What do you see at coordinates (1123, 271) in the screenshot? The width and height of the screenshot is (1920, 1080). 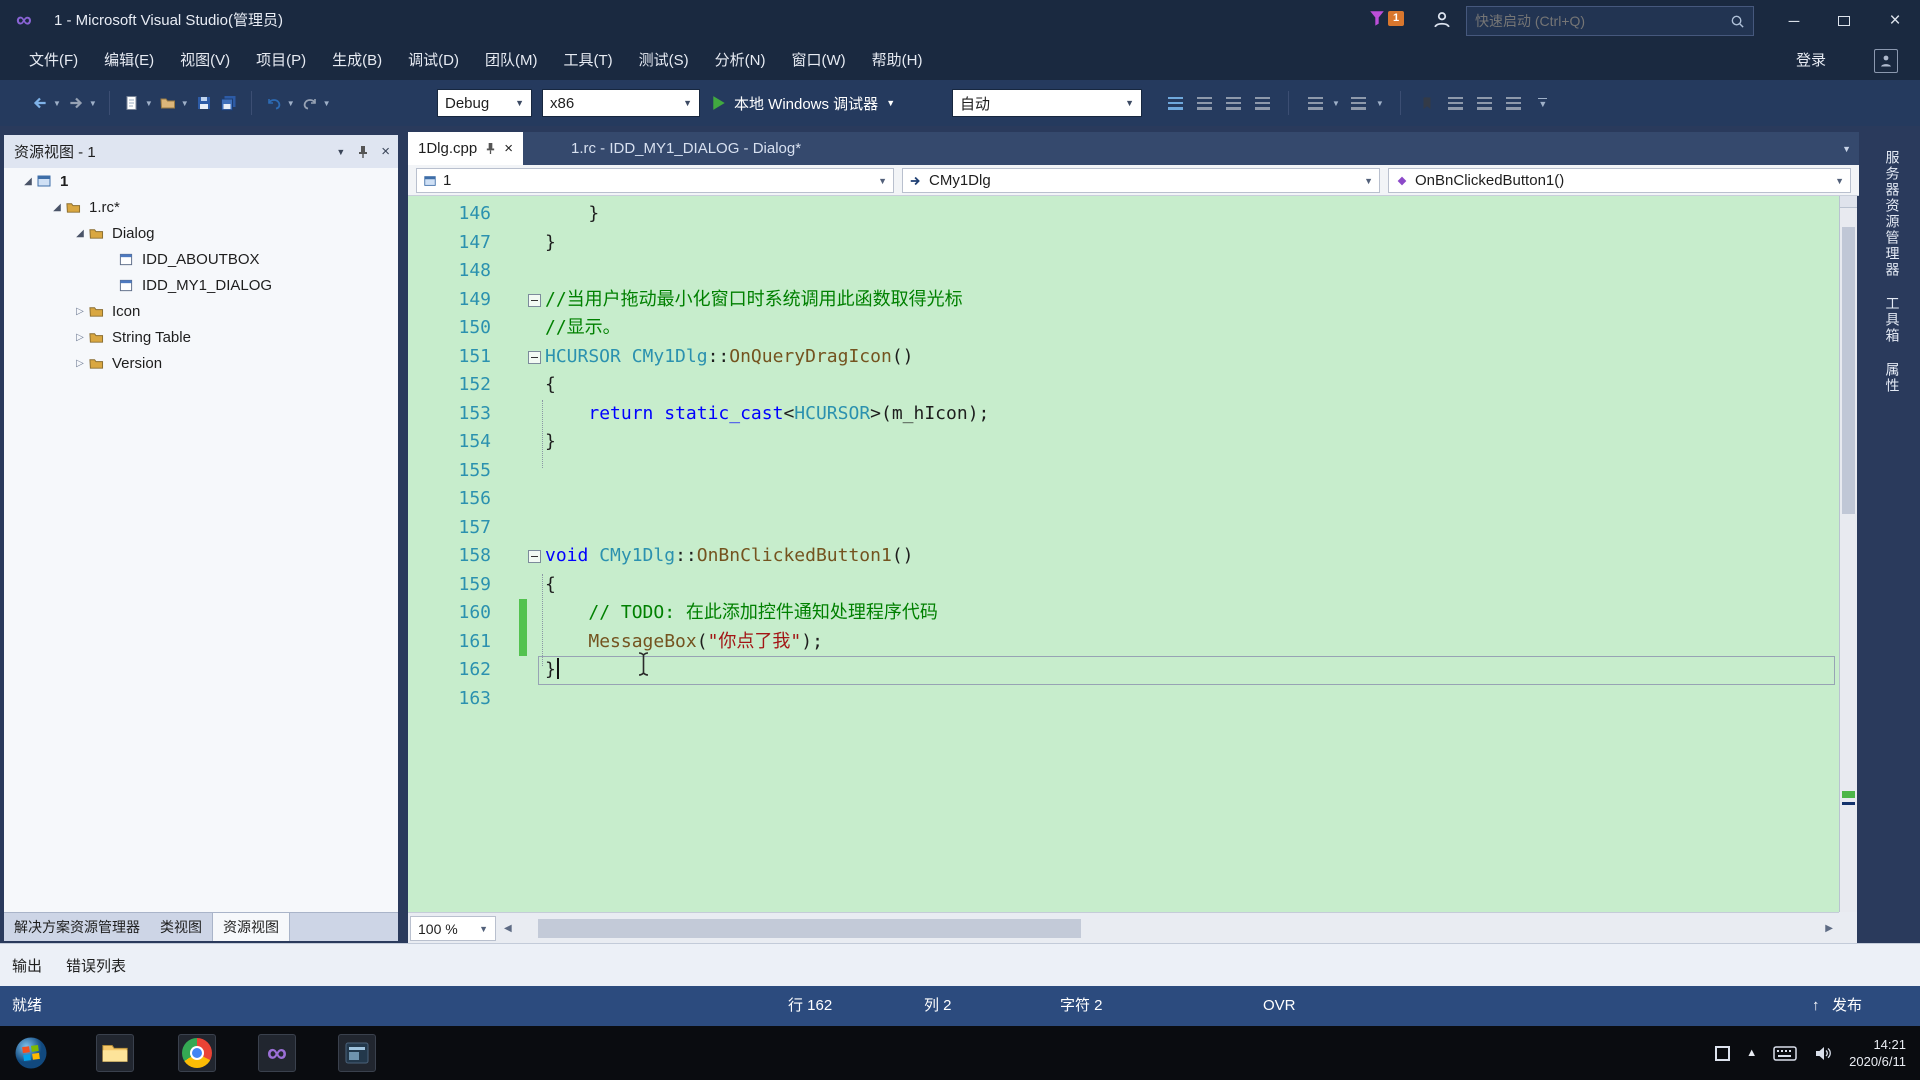 I see `code-line-148: 148` at bounding box center [1123, 271].